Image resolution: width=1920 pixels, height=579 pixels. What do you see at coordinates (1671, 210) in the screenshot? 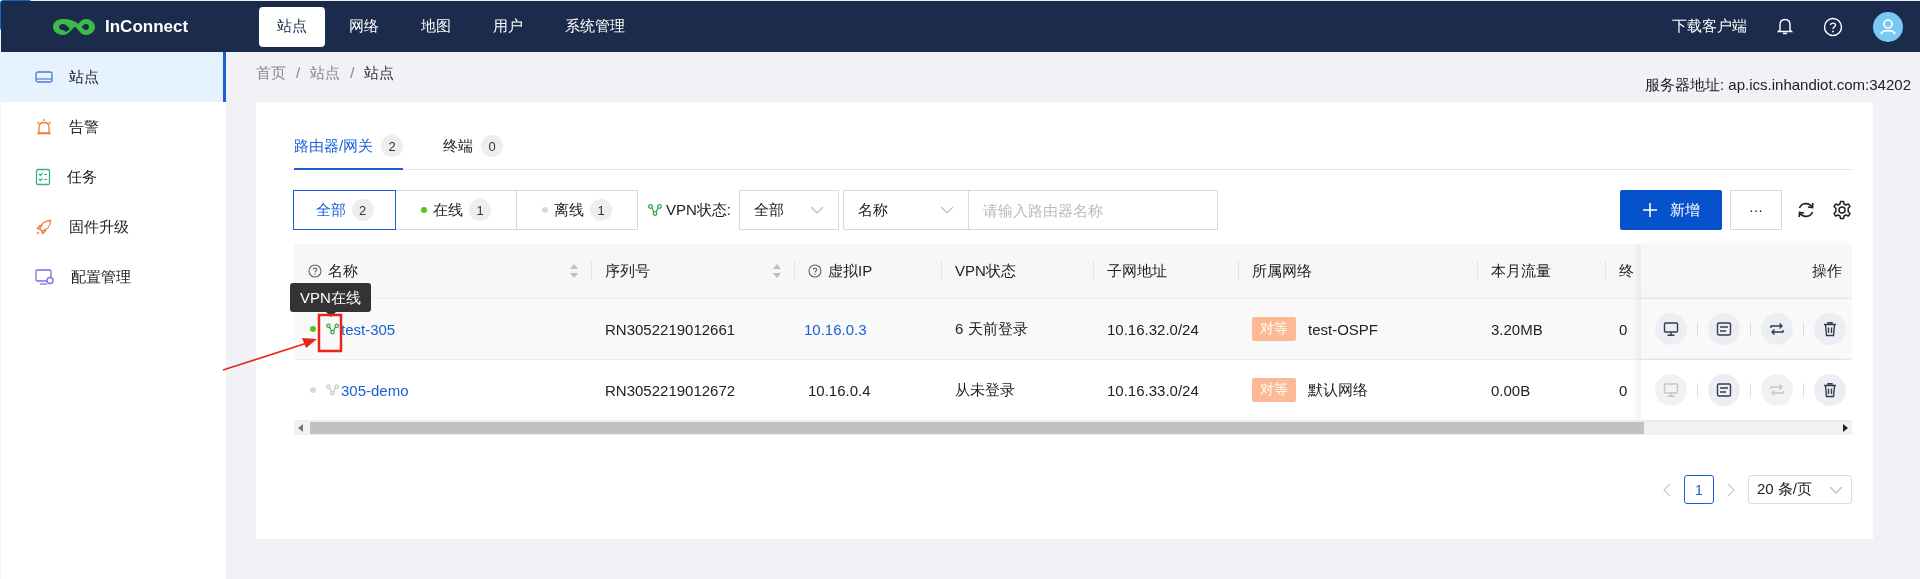
I see `add-button: 新增` at bounding box center [1671, 210].